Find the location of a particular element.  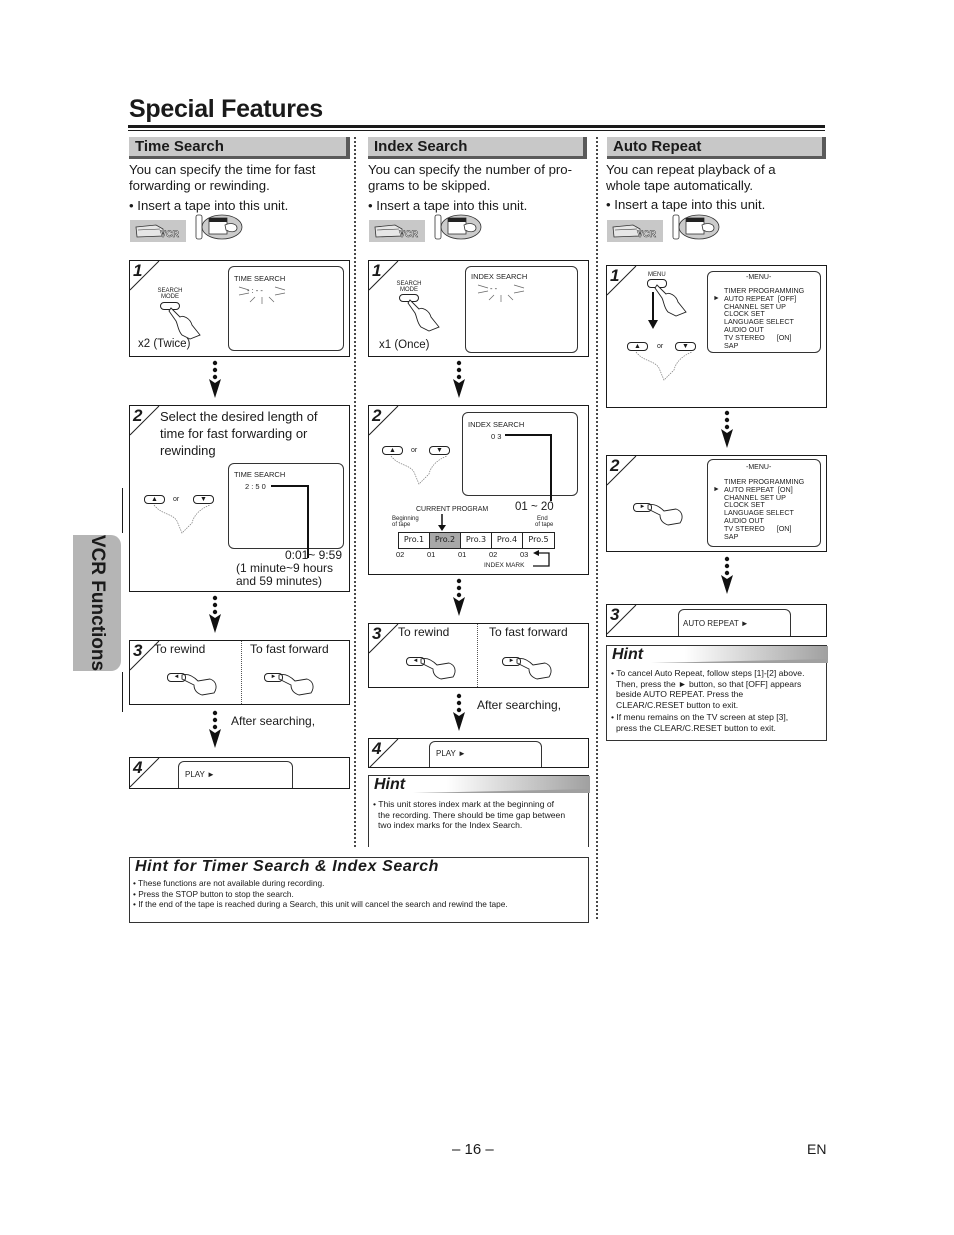

side-tab-label: VCR Functions is located at coordinates (97, 603).